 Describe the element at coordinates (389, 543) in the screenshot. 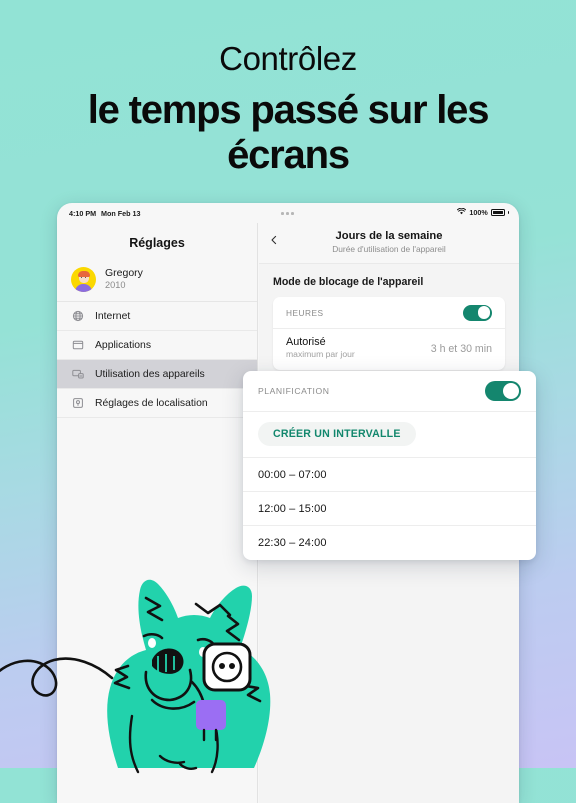

I see `list-item: 22:30 – 24:00` at that location.